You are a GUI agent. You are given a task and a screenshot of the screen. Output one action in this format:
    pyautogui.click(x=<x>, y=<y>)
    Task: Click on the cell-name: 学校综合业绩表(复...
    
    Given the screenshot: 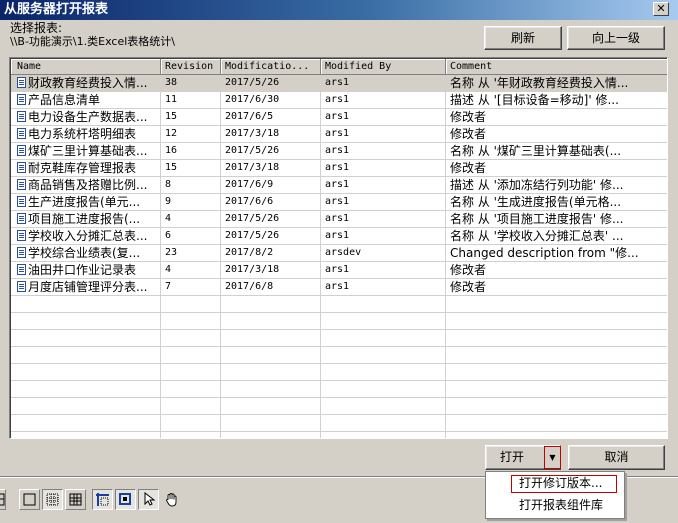 What is the action you would take?
    pyautogui.click(x=86, y=253)
    